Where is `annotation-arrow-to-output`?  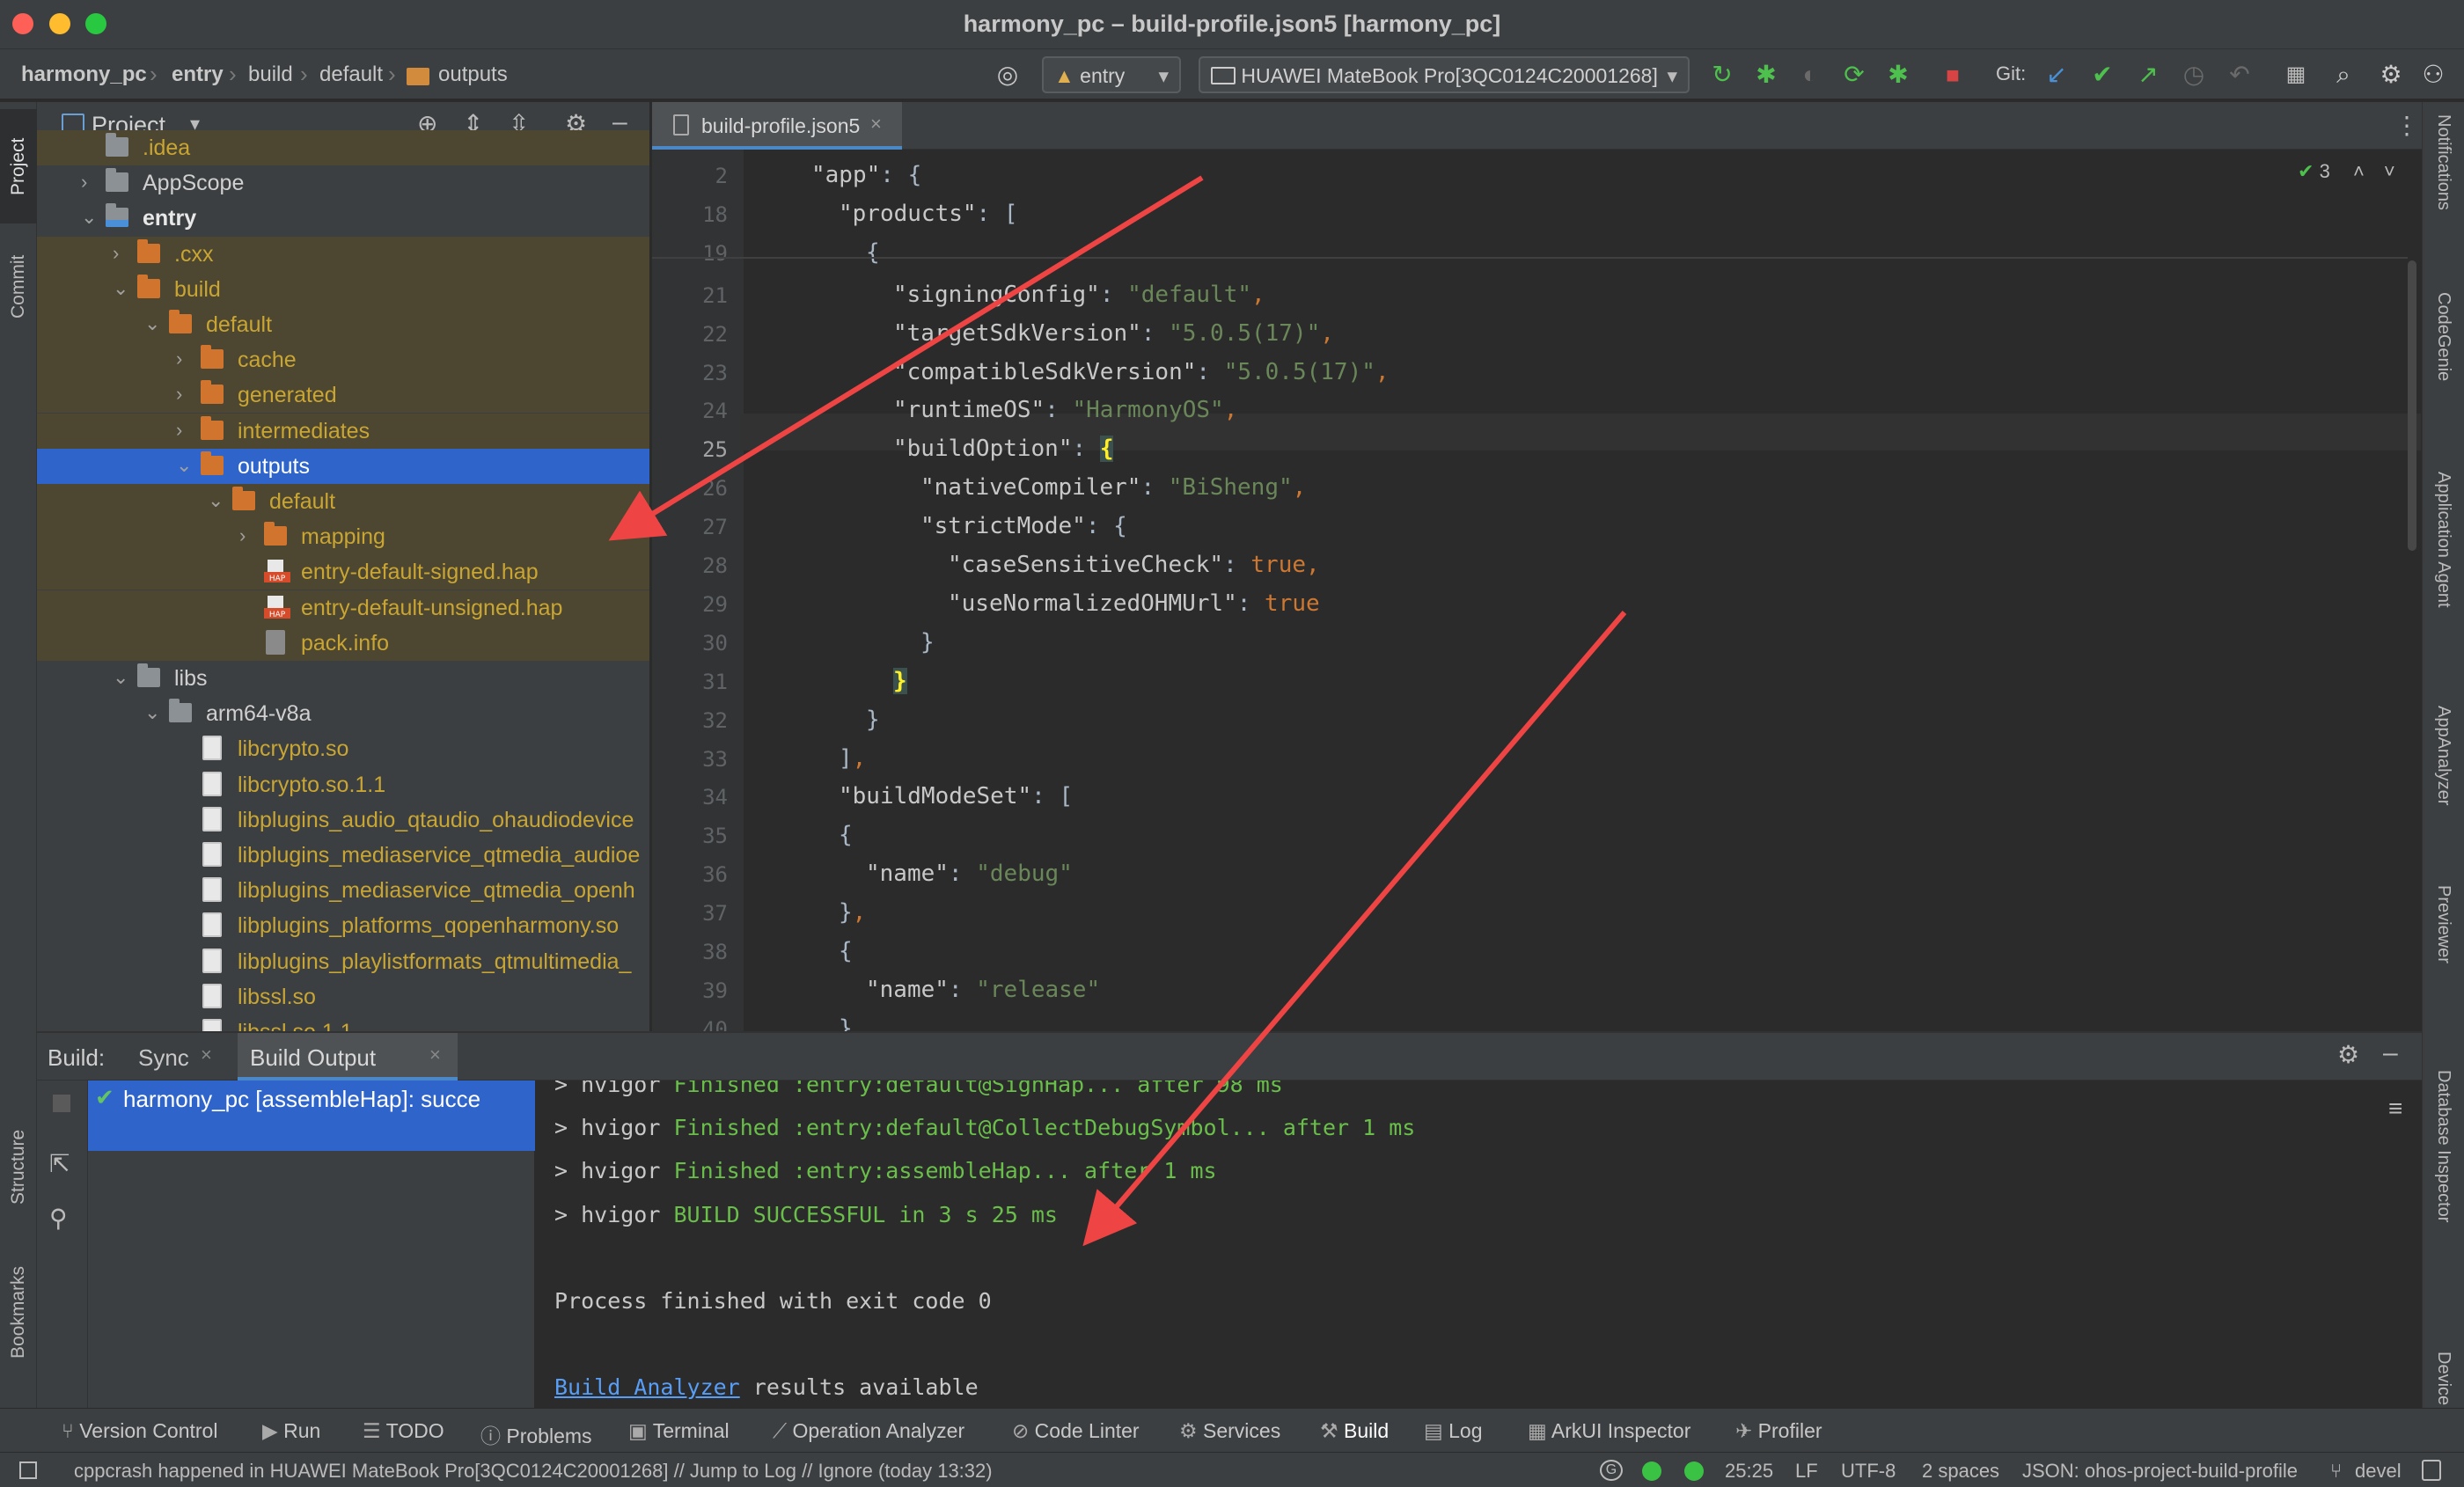 annotation-arrow-to-output is located at coordinates (1354, 929).